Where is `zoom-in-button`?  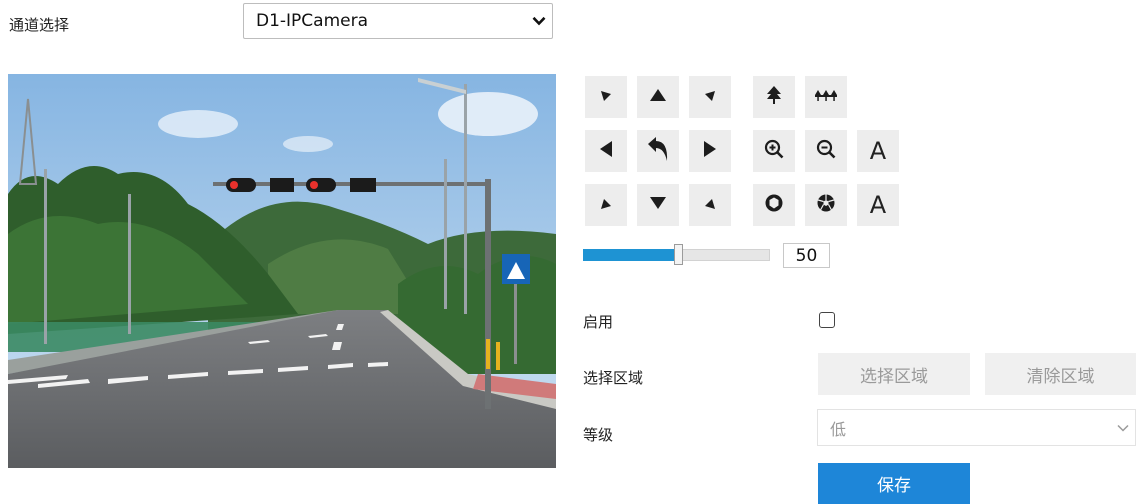 zoom-in-button is located at coordinates (774, 151).